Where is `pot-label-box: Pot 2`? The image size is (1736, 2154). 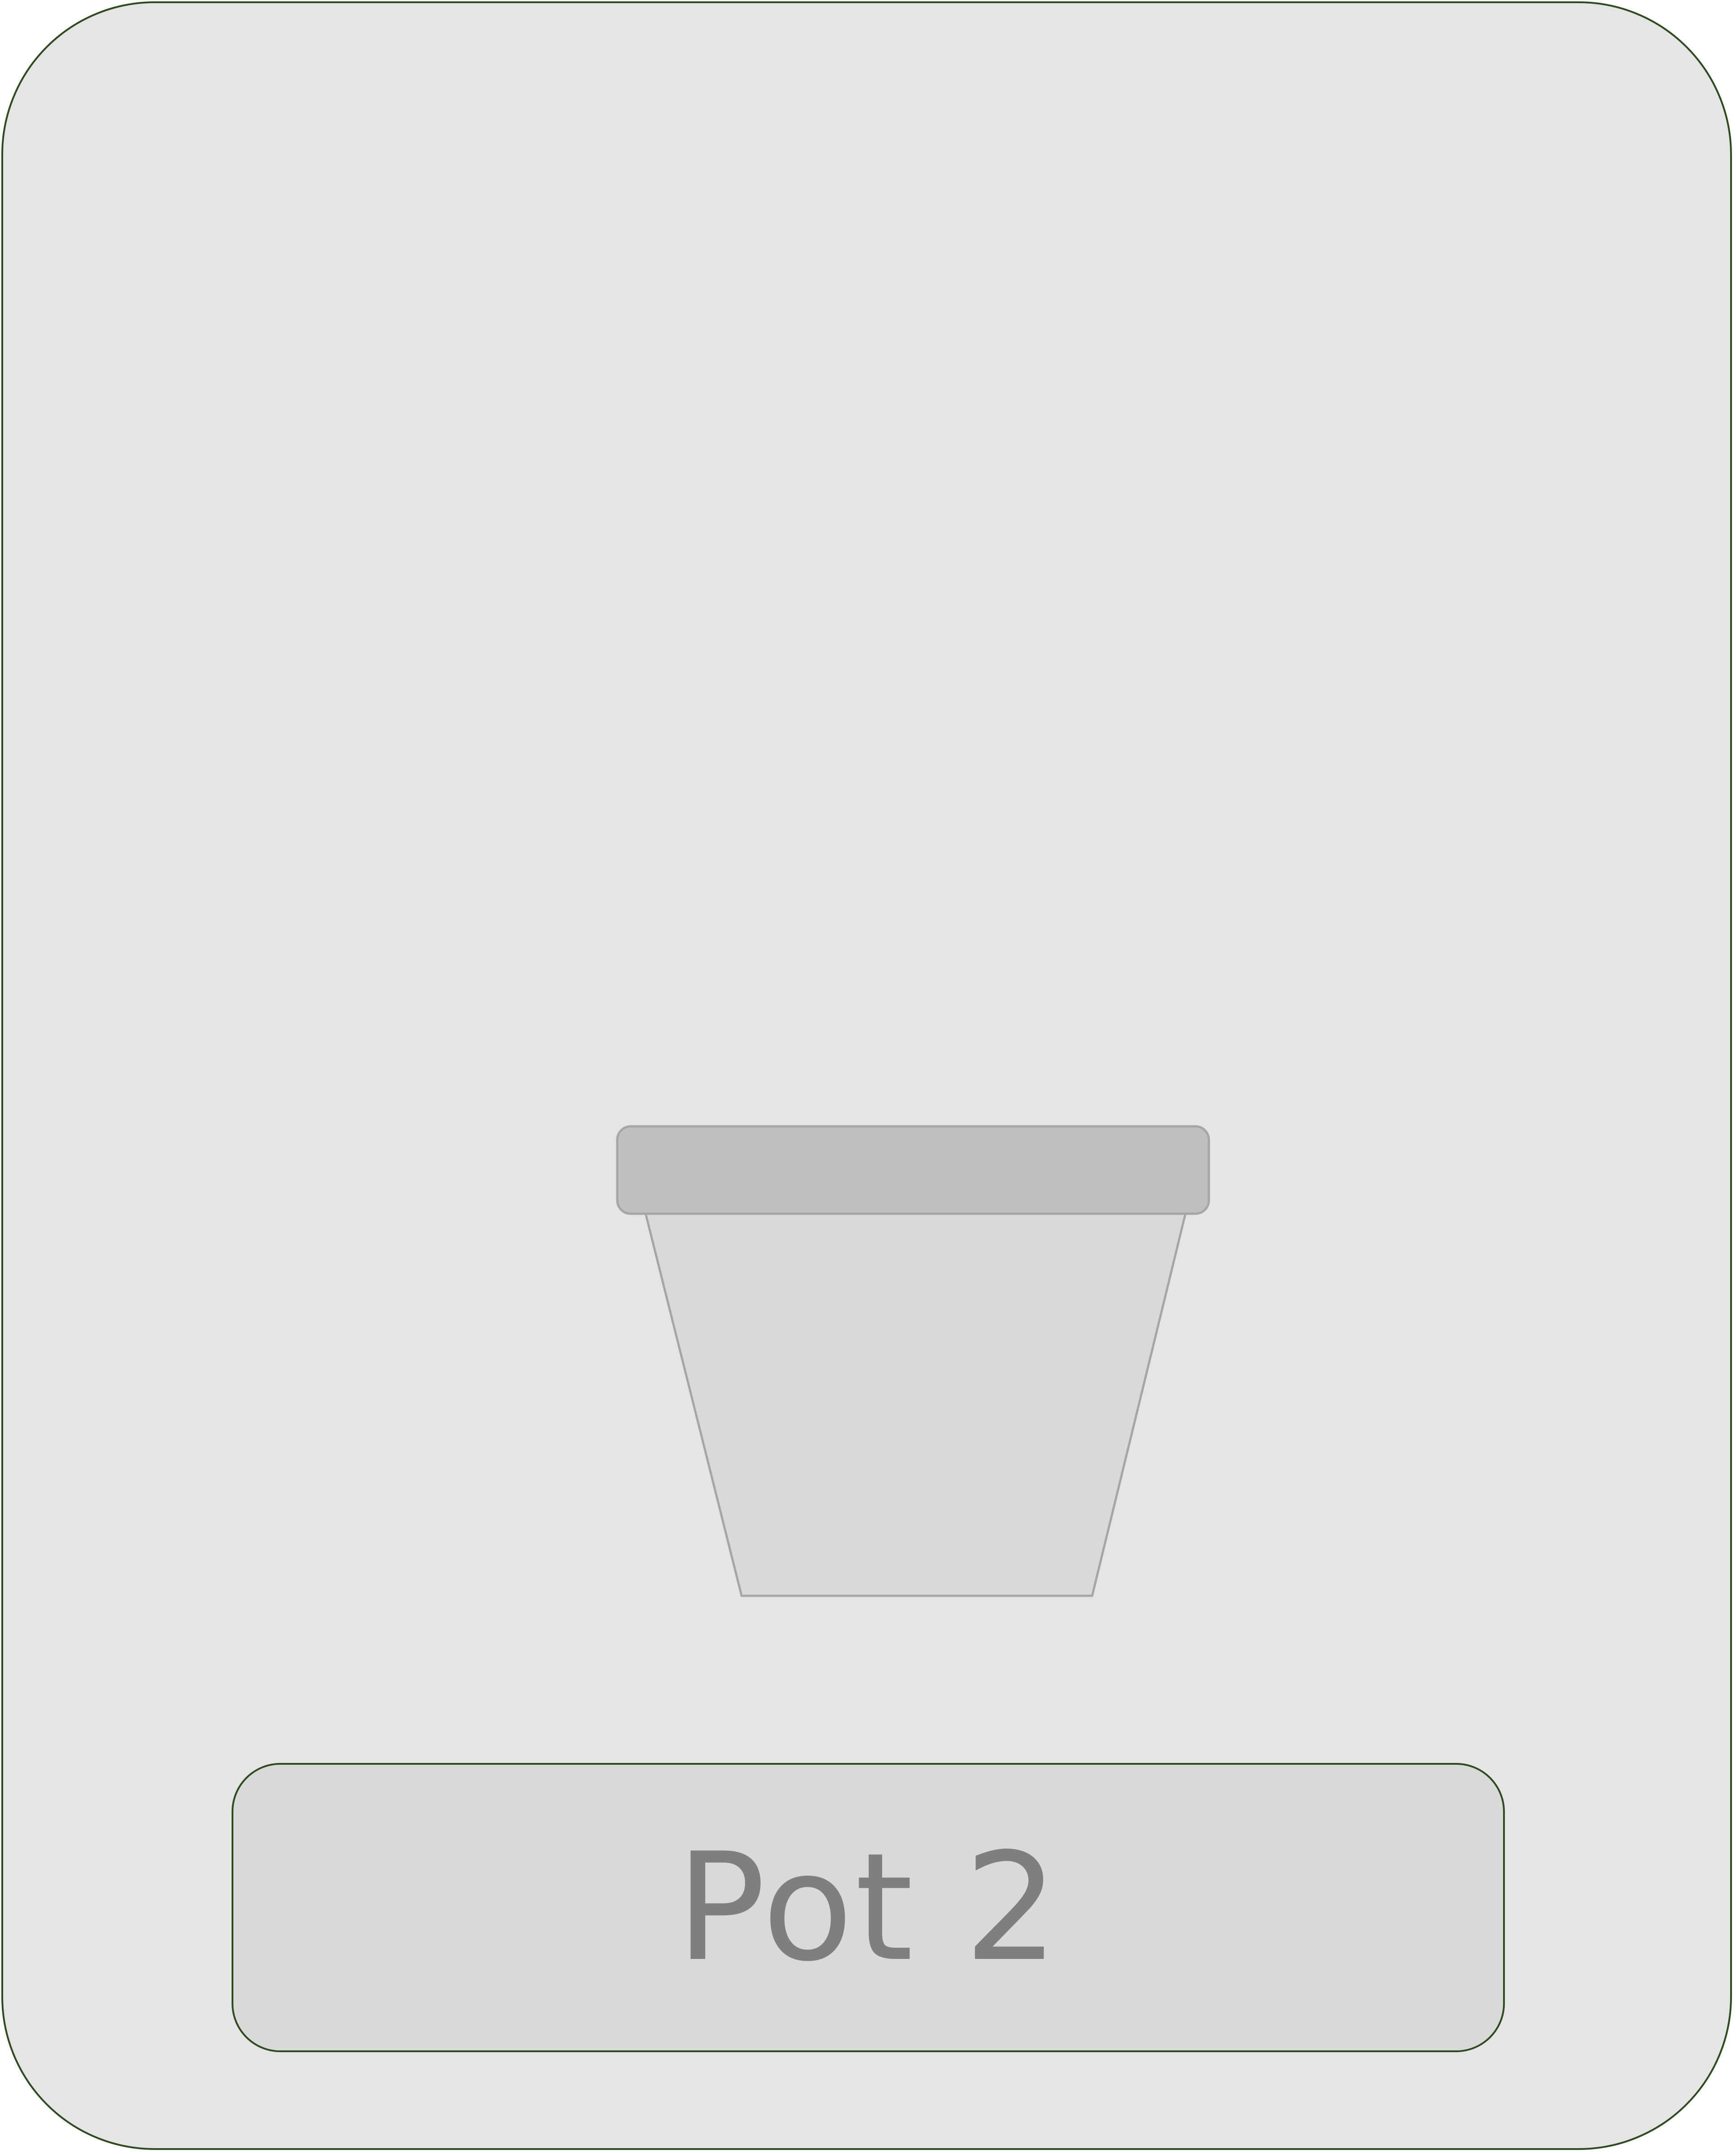
pot-label-box: Pot 2 is located at coordinates (868, 1908).